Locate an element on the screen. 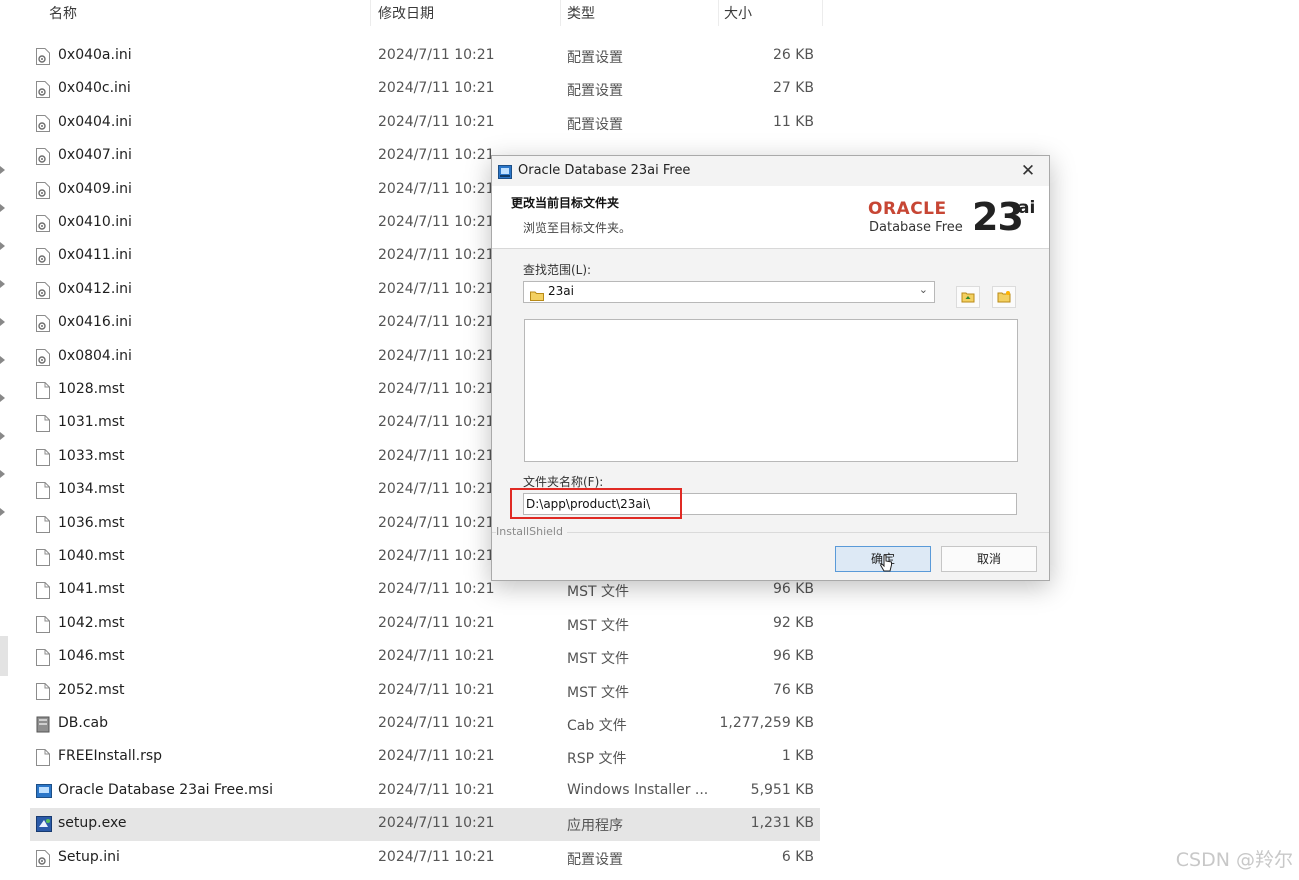 The image size is (1299, 880). watermark: CSDN @羚尔 is located at coordinates (1234, 860).